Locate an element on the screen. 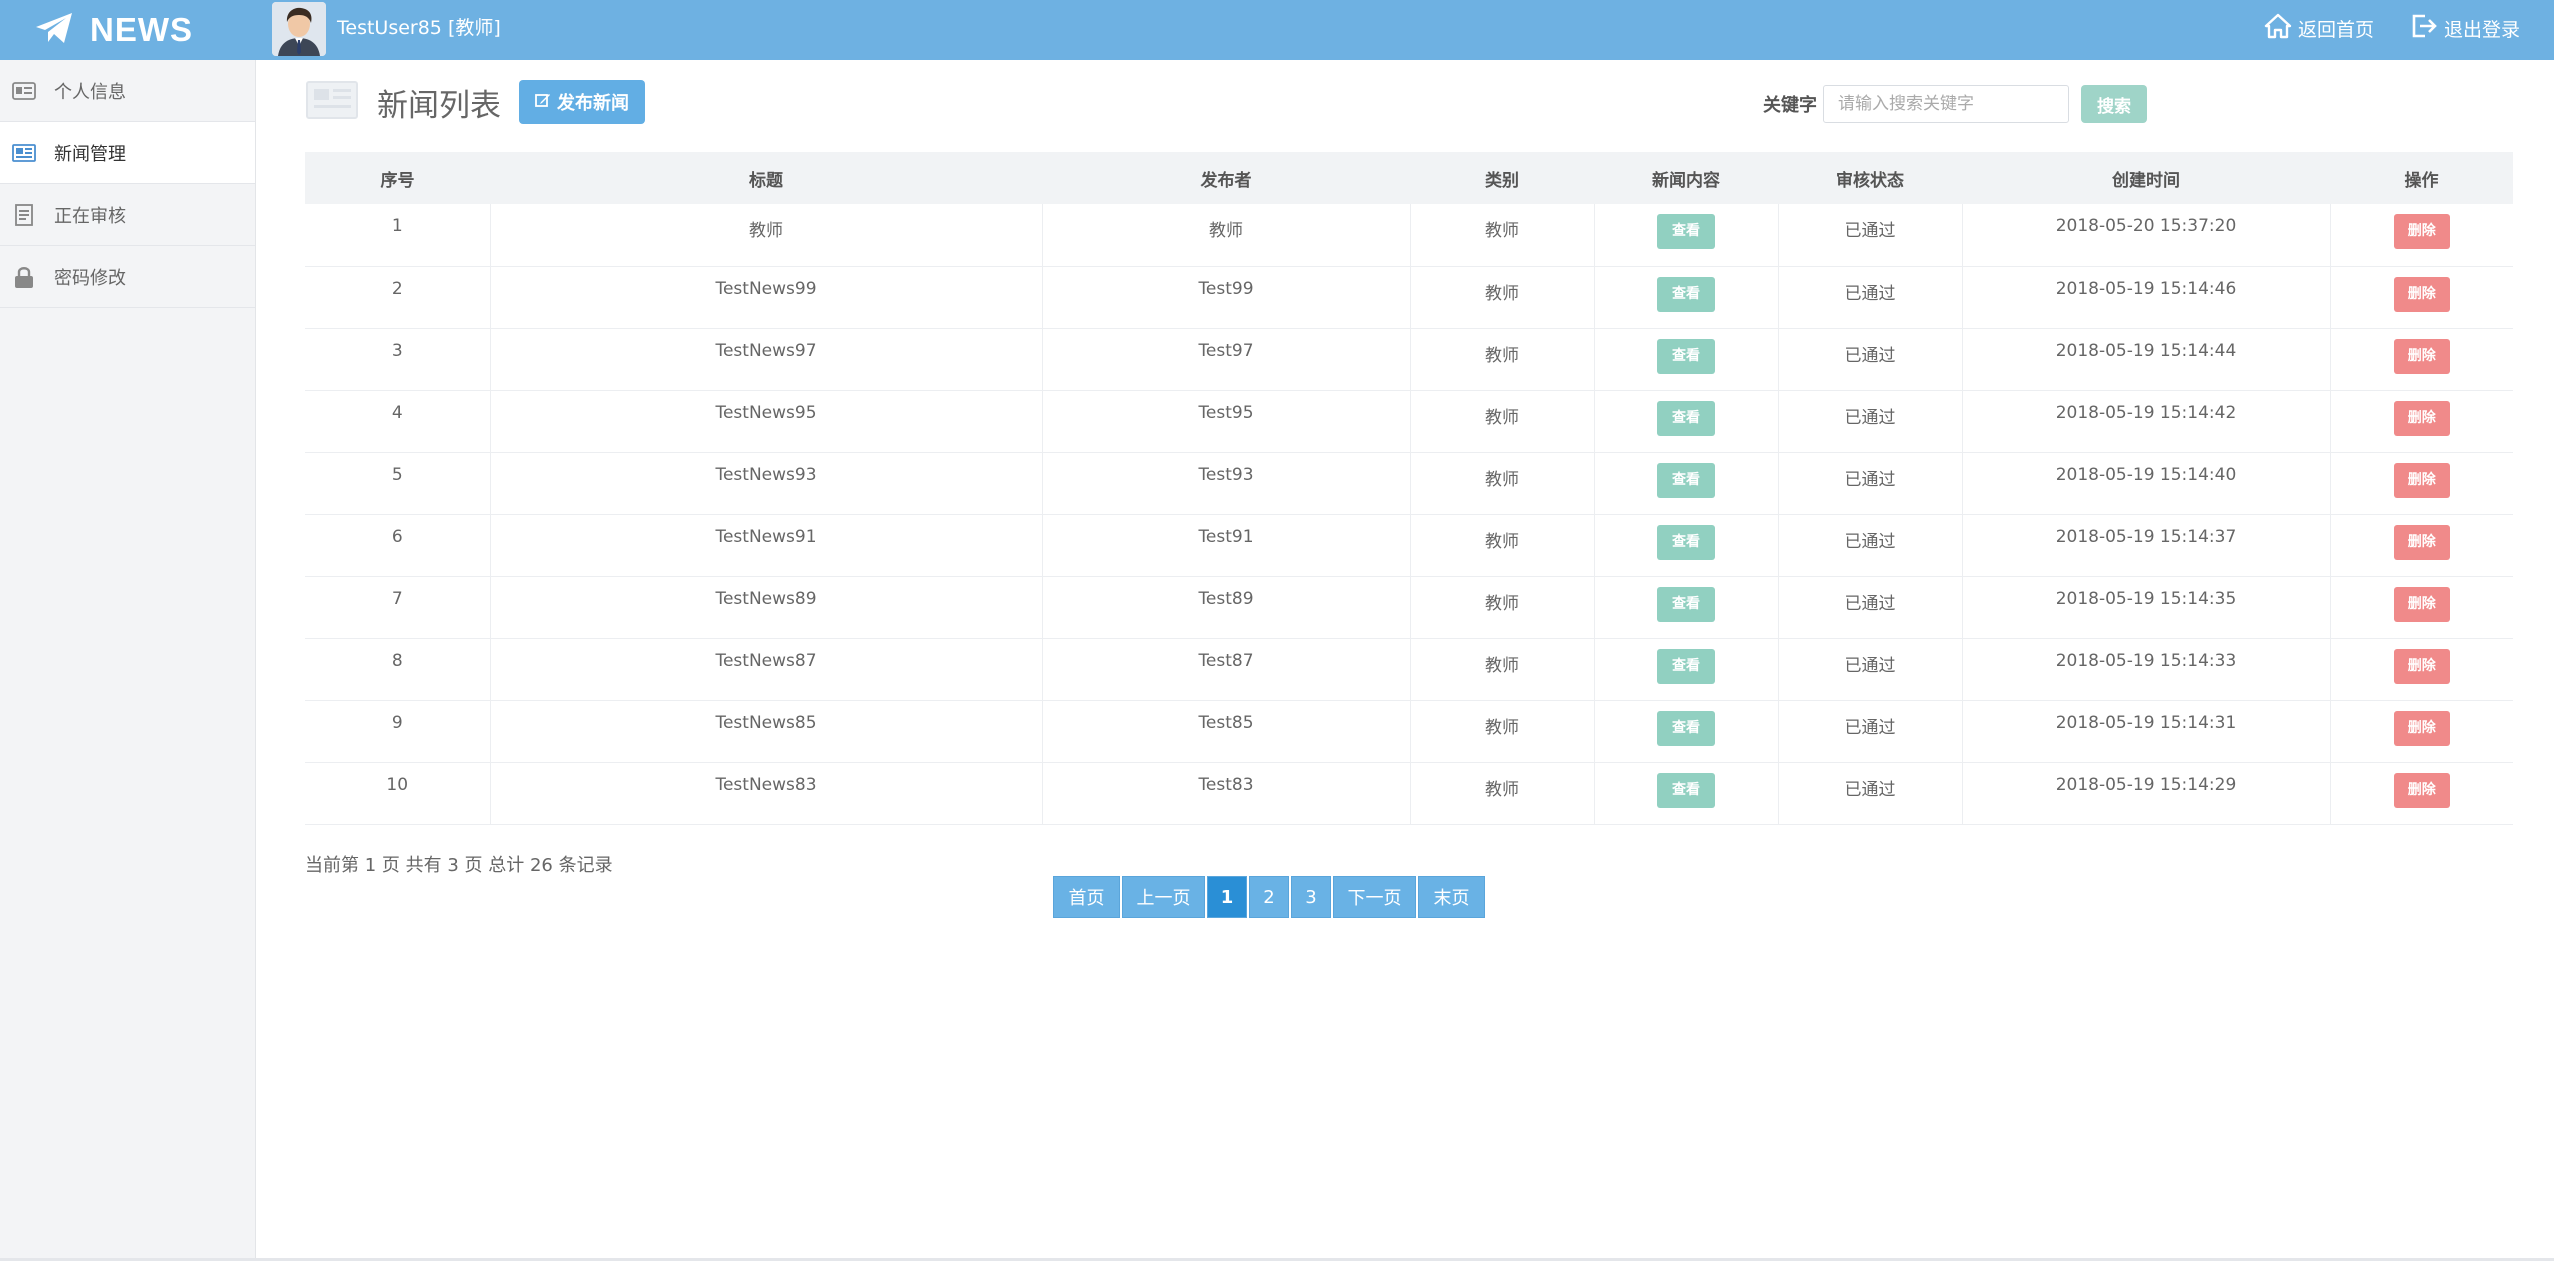 The width and height of the screenshot is (2554, 1261). search-bar: 关键字 搜索 is located at coordinates (1955, 104).